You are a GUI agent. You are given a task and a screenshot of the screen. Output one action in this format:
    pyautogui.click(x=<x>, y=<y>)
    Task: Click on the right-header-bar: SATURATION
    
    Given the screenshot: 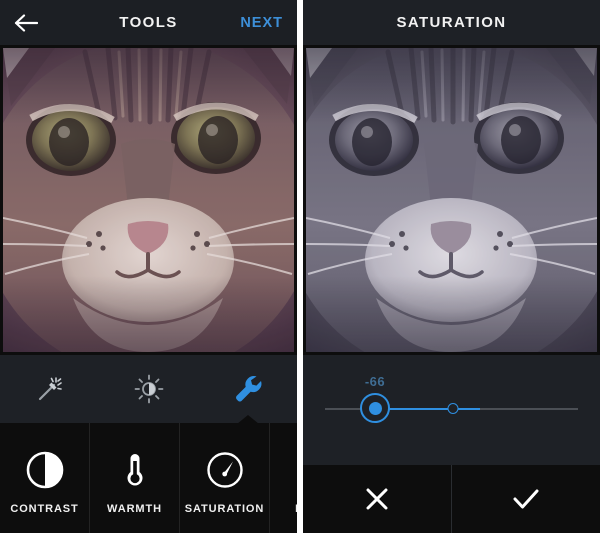 What is the action you would take?
    pyautogui.click(x=451, y=22)
    